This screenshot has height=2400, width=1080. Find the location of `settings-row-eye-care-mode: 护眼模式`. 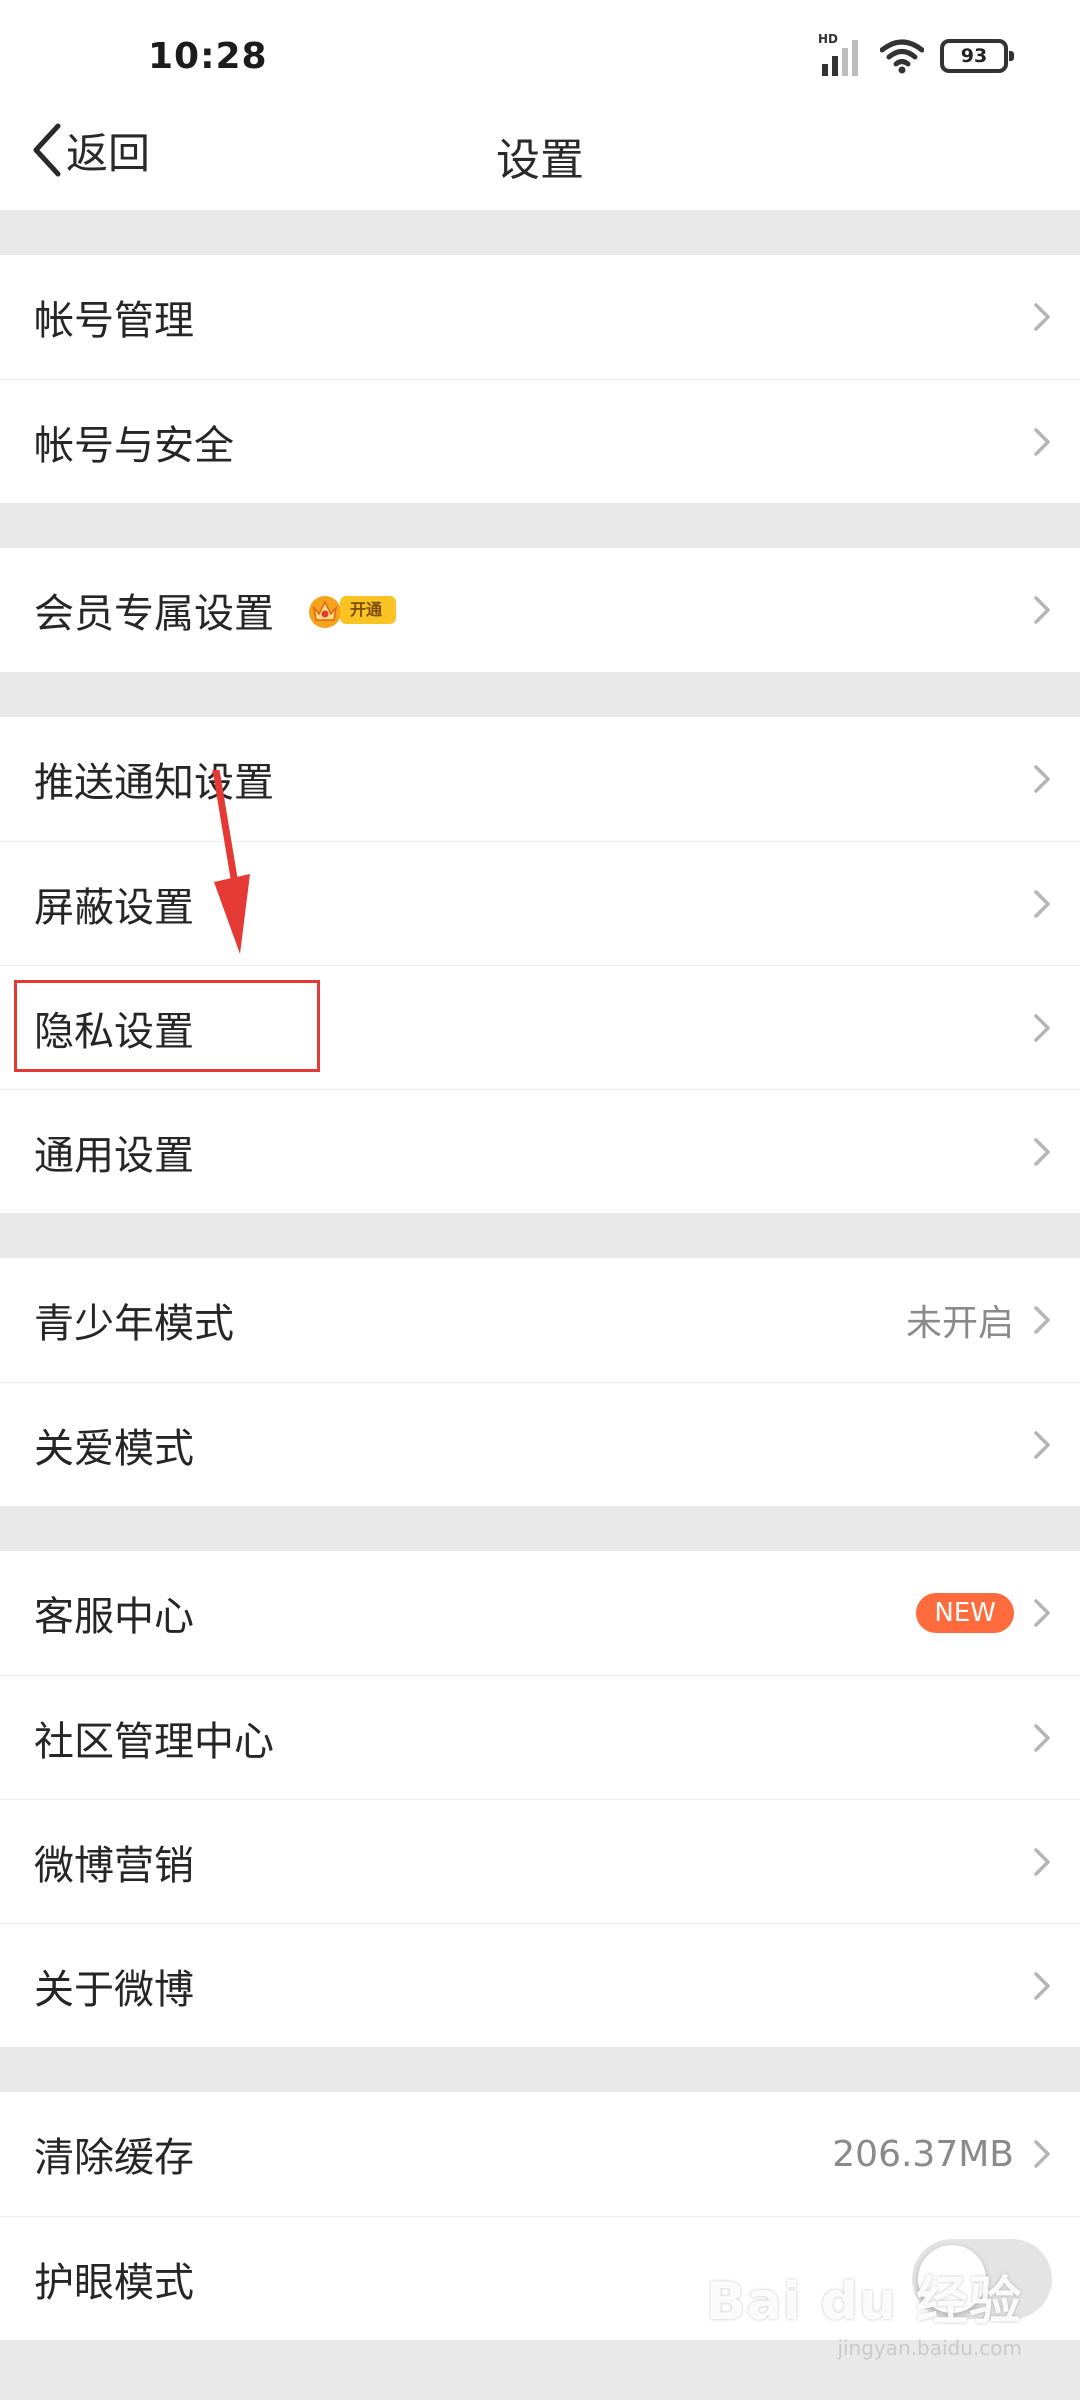

settings-row-eye-care-mode: 护眼模式 is located at coordinates (540, 2278).